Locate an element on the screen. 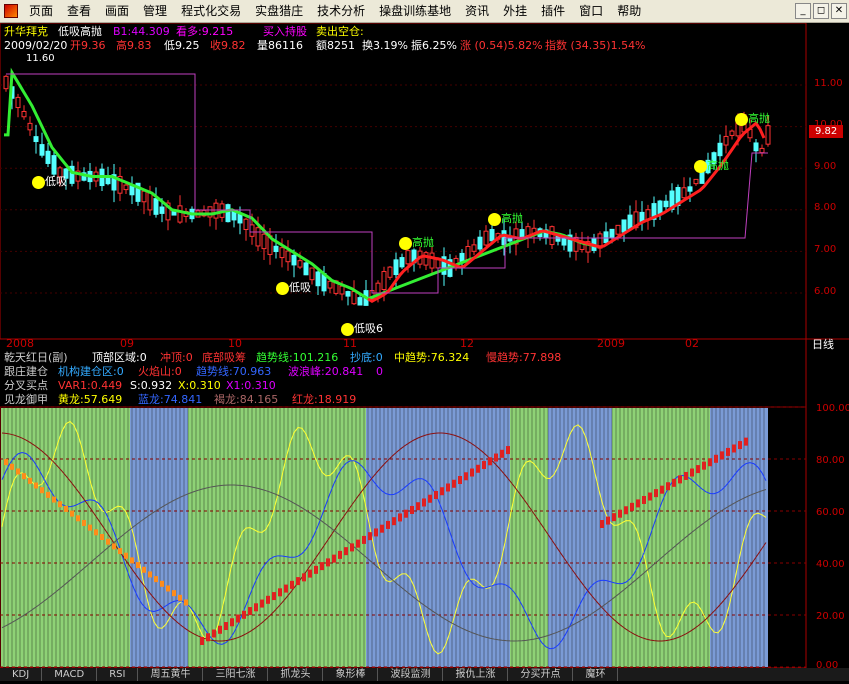  tab-rsi: RSI is located at coordinates (118, 674).